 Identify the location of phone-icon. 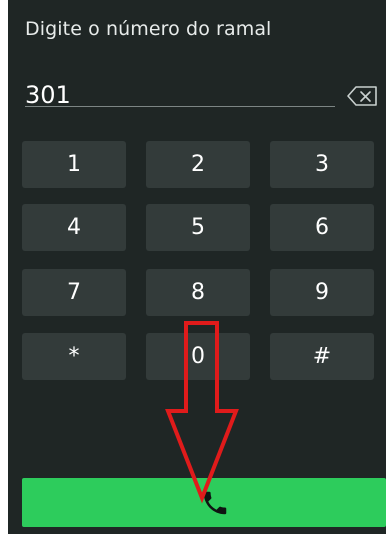
(215, 503).